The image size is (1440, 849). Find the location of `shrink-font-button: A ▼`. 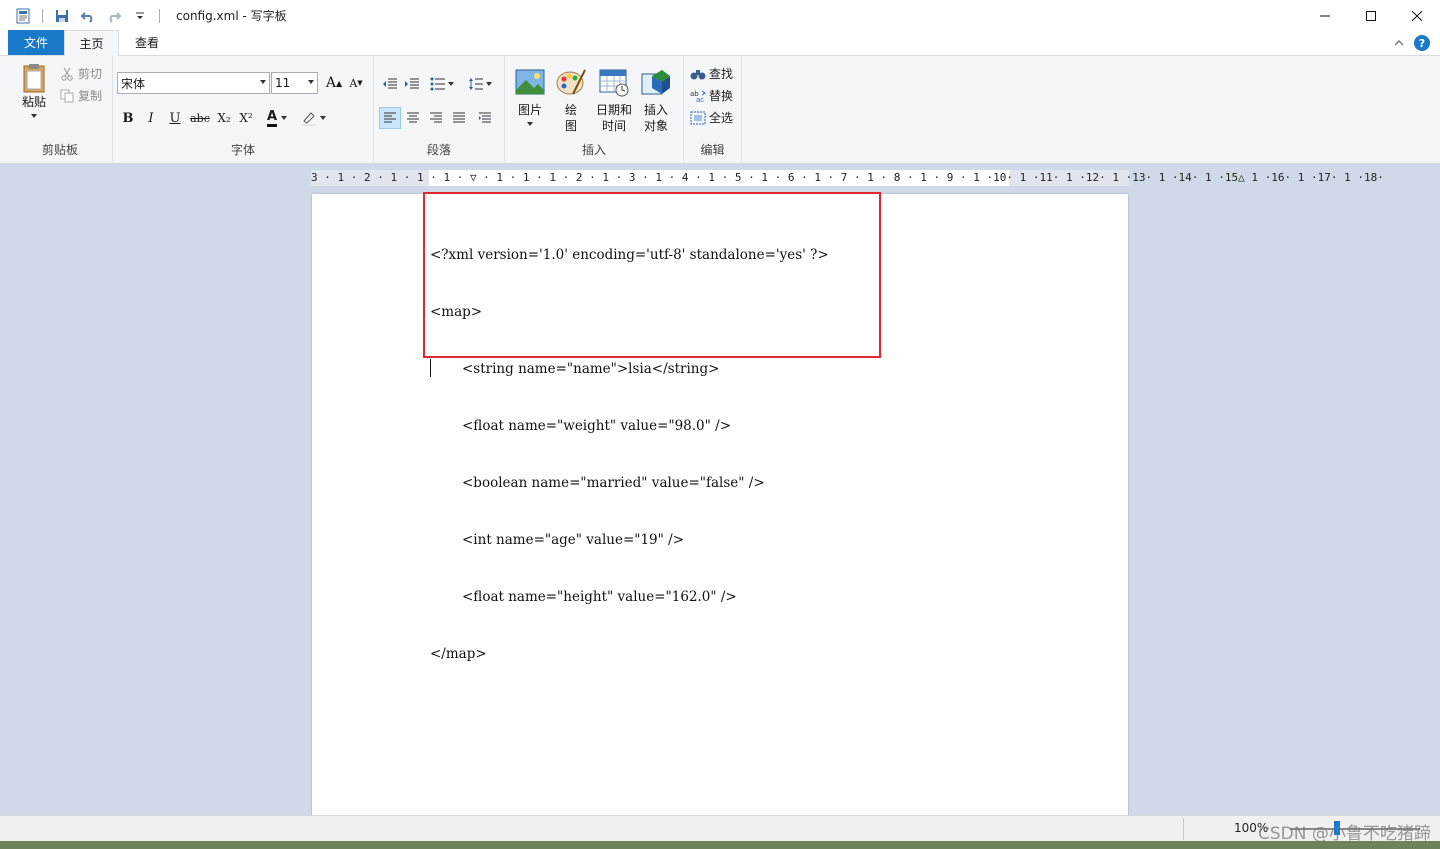

shrink-font-button: A ▼ is located at coordinates (356, 83).